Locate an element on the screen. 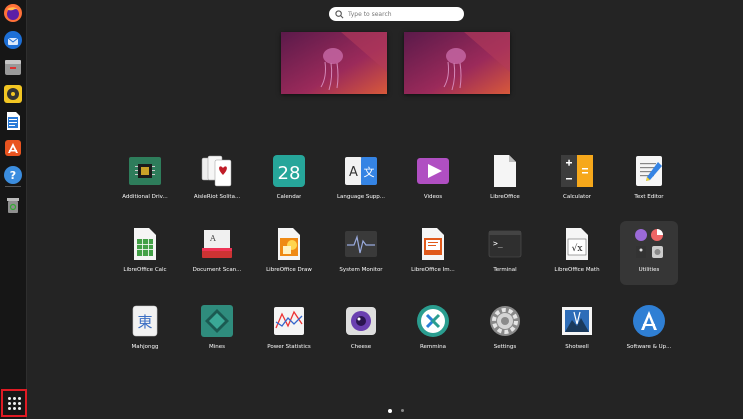  app-label: Settings is located at coordinates (505, 347).